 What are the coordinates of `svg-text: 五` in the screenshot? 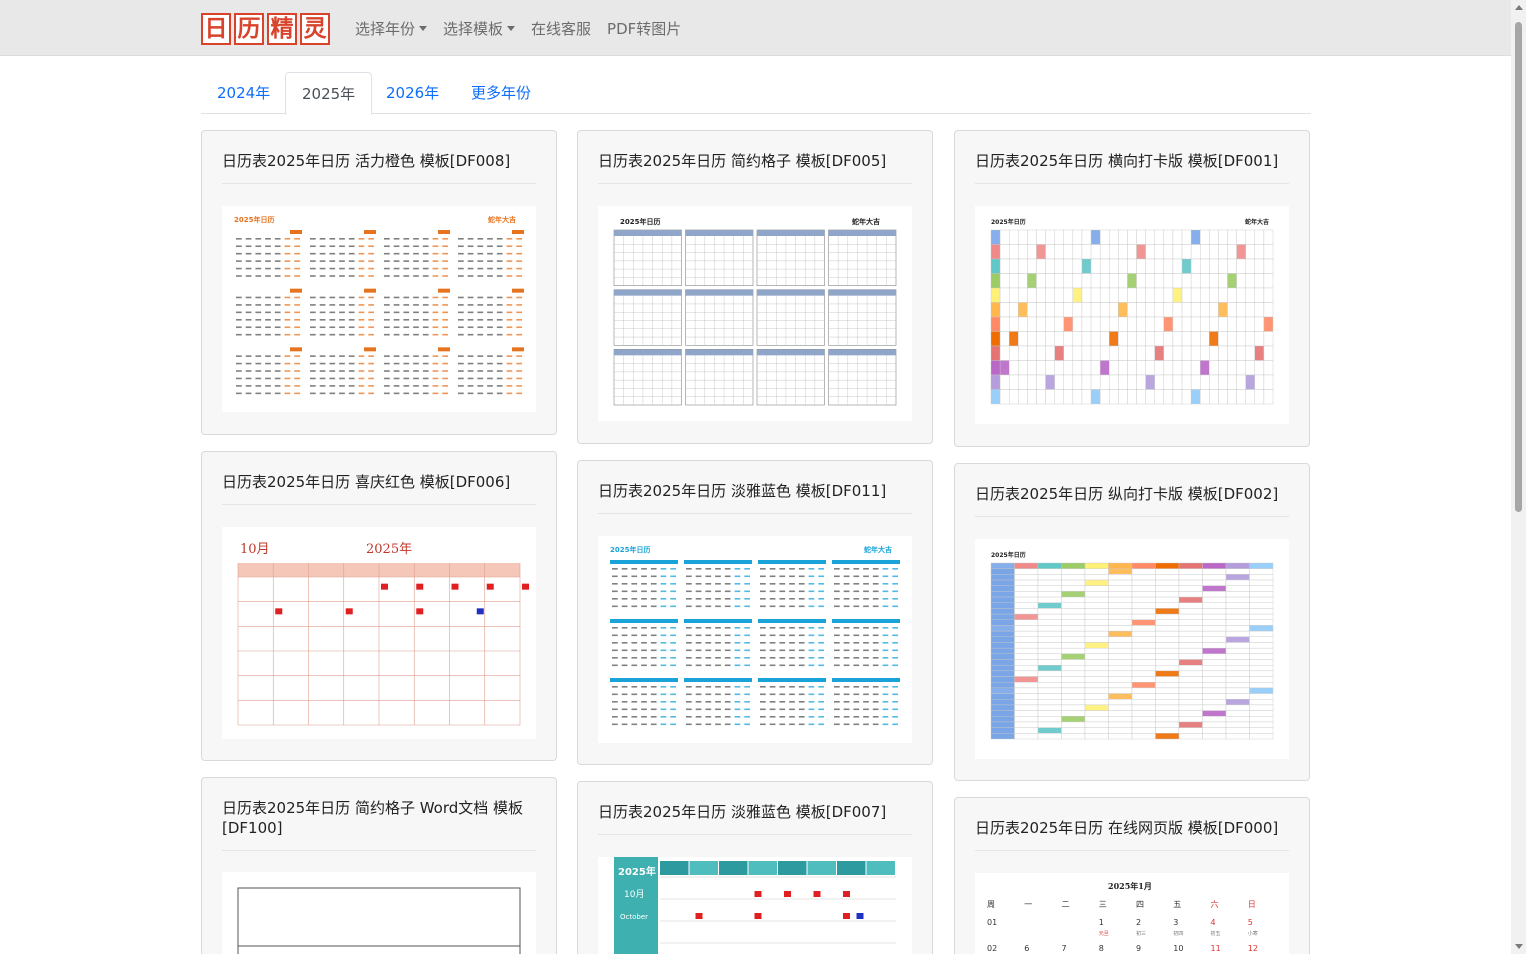 It's located at (1177, 904).